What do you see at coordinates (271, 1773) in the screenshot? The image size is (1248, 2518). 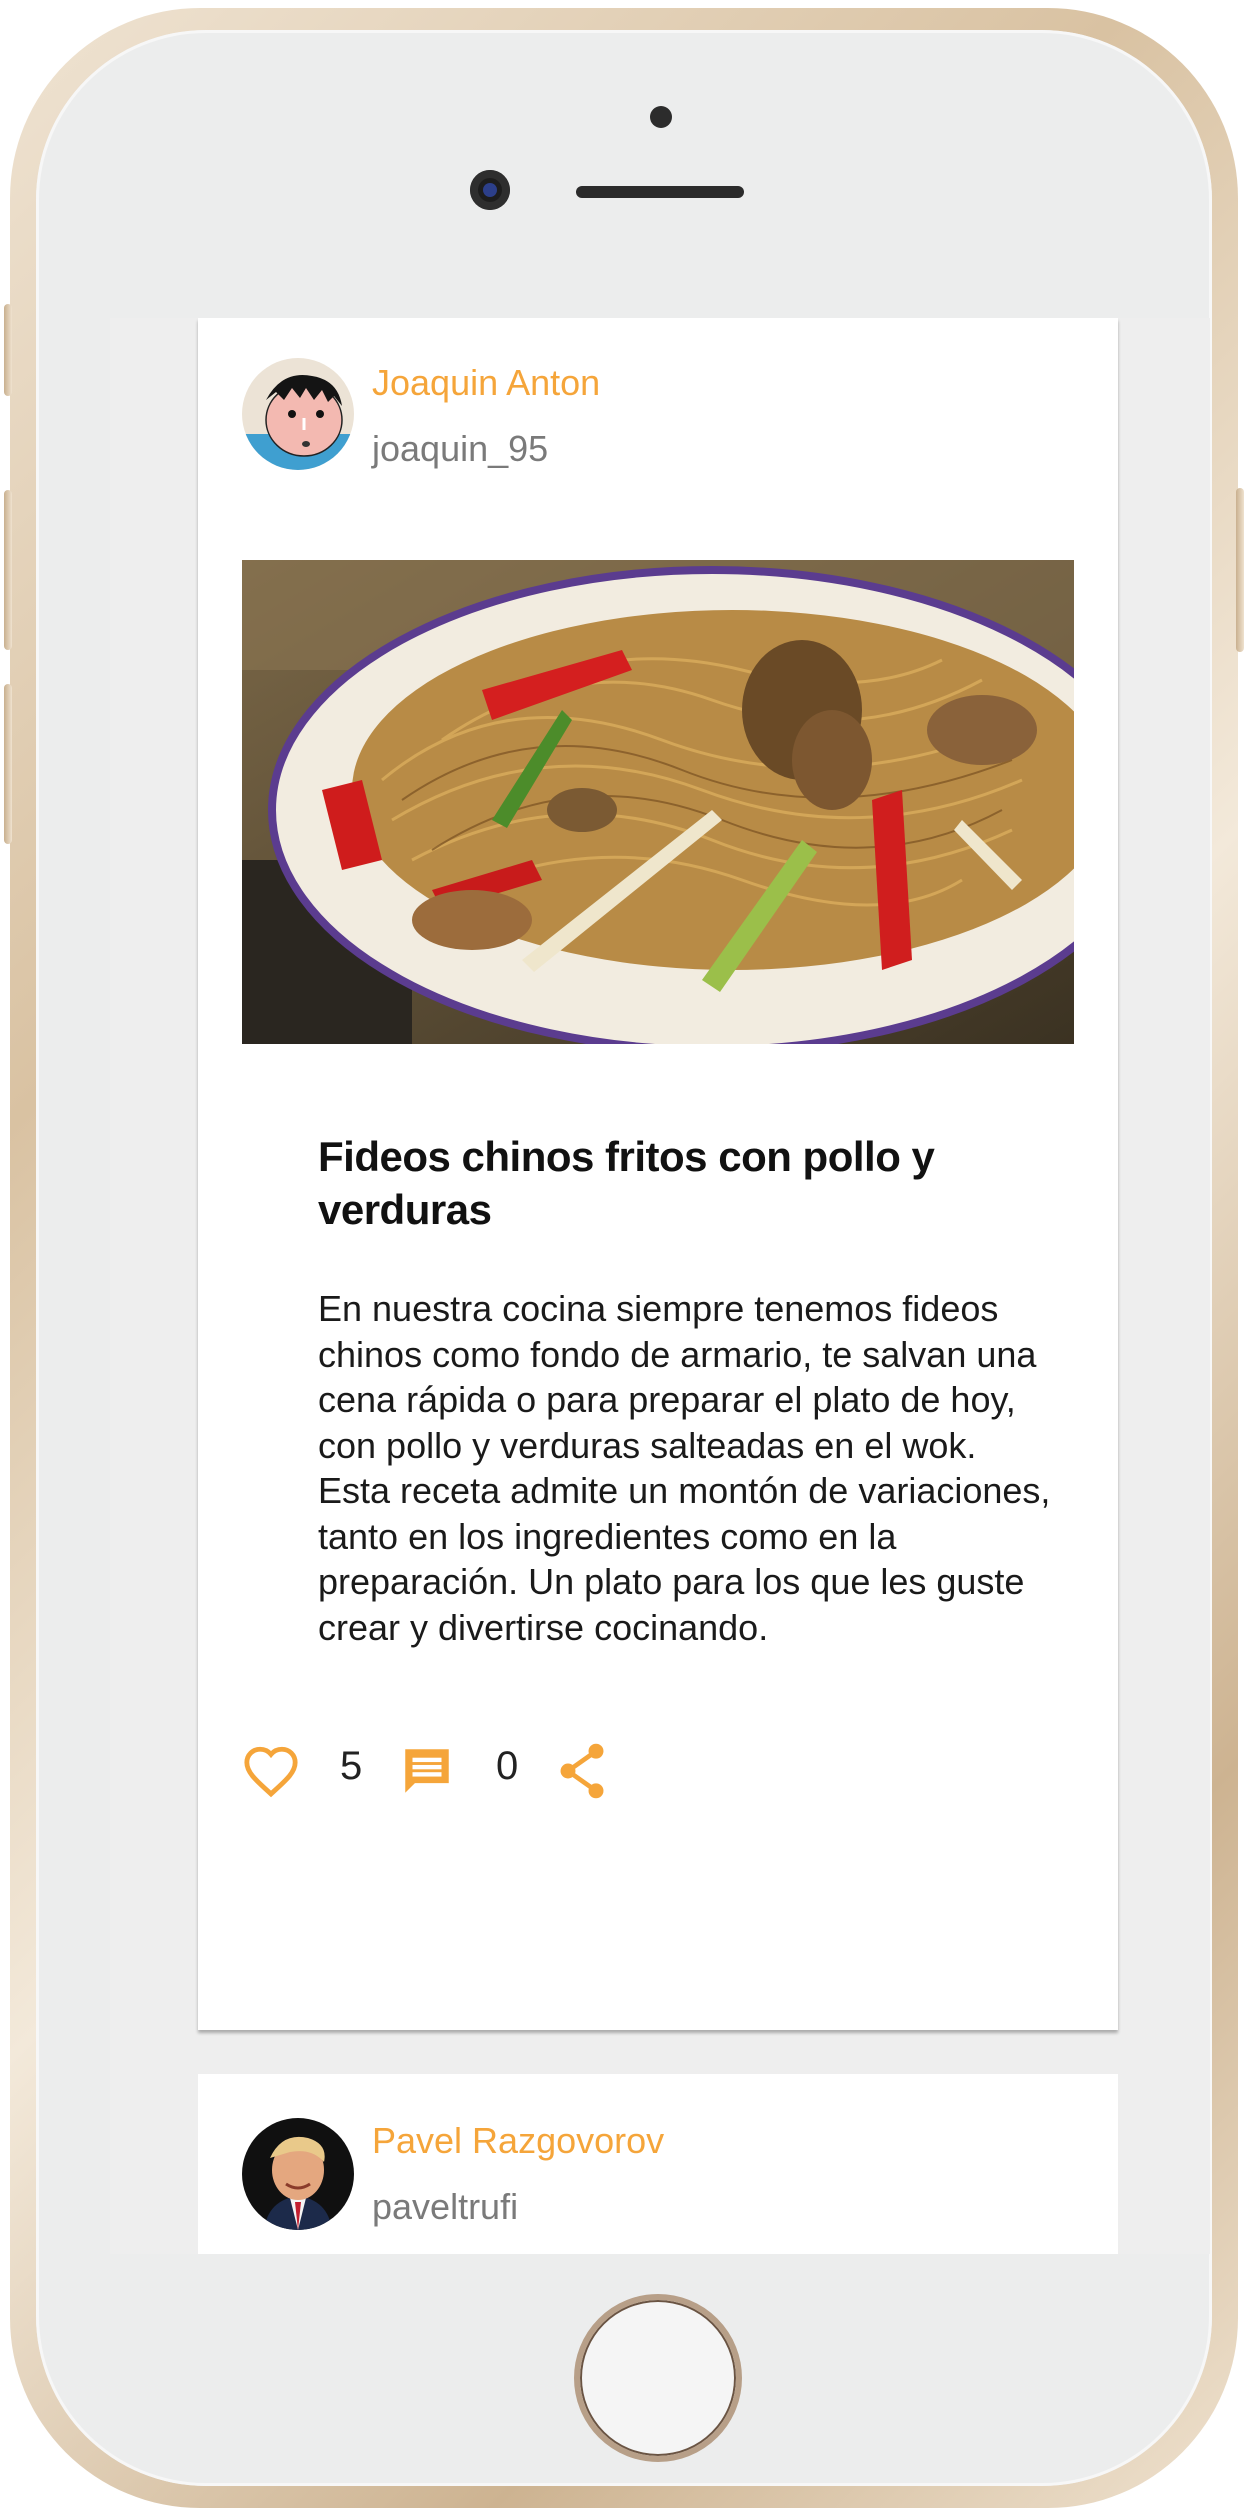 I see `heart-outline-icon` at bounding box center [271, 1773].